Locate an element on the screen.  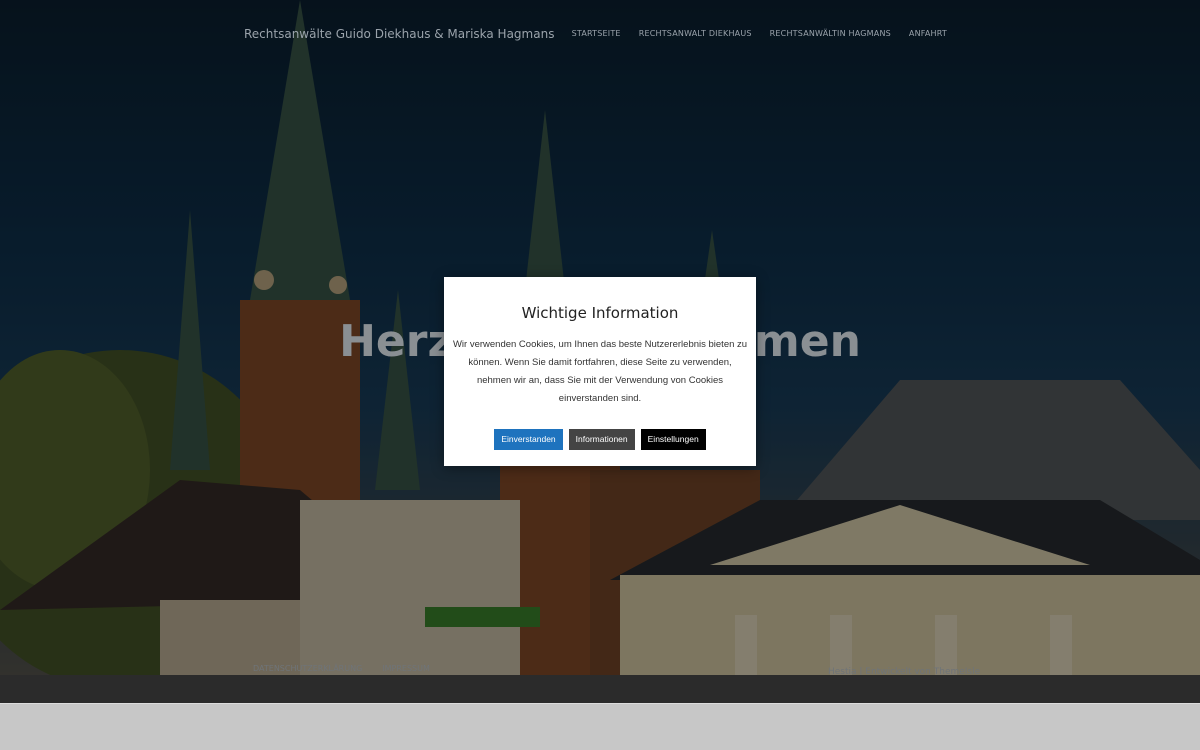
footer-link-datenschutz: DATENSCHUTZERKLÄRUNG is located at coordinates (307, 668).